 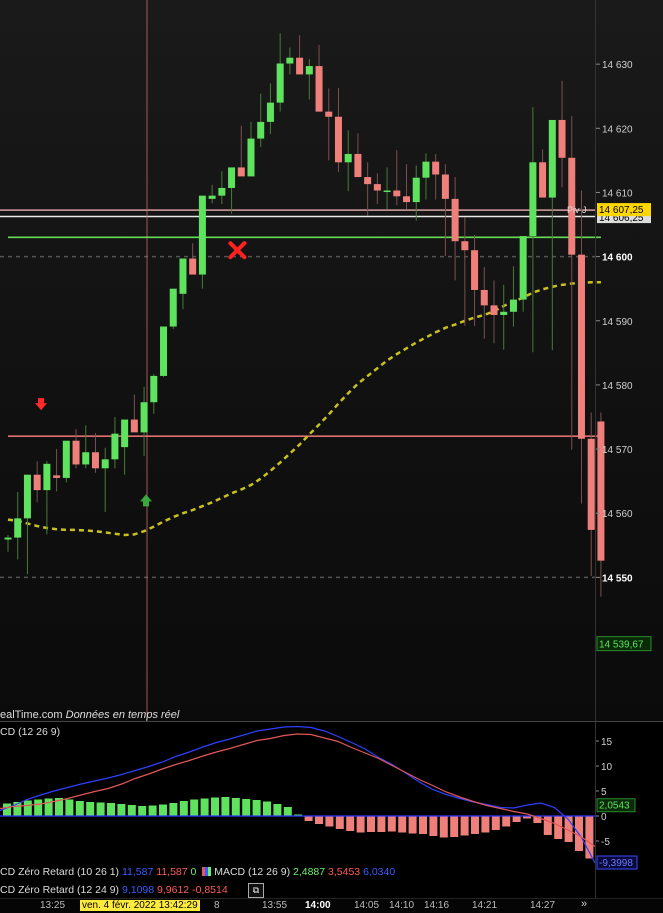 What do you see at coordinates (577, 210) in the screenshot?
I see `pivot-label: Piv J` at bounding box center [577, 210].